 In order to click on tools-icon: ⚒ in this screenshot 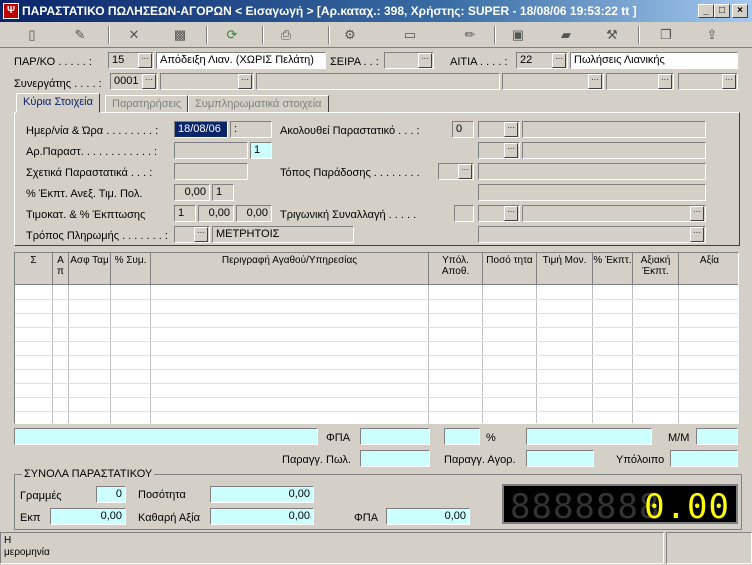, I will do `click(612, 35)`.